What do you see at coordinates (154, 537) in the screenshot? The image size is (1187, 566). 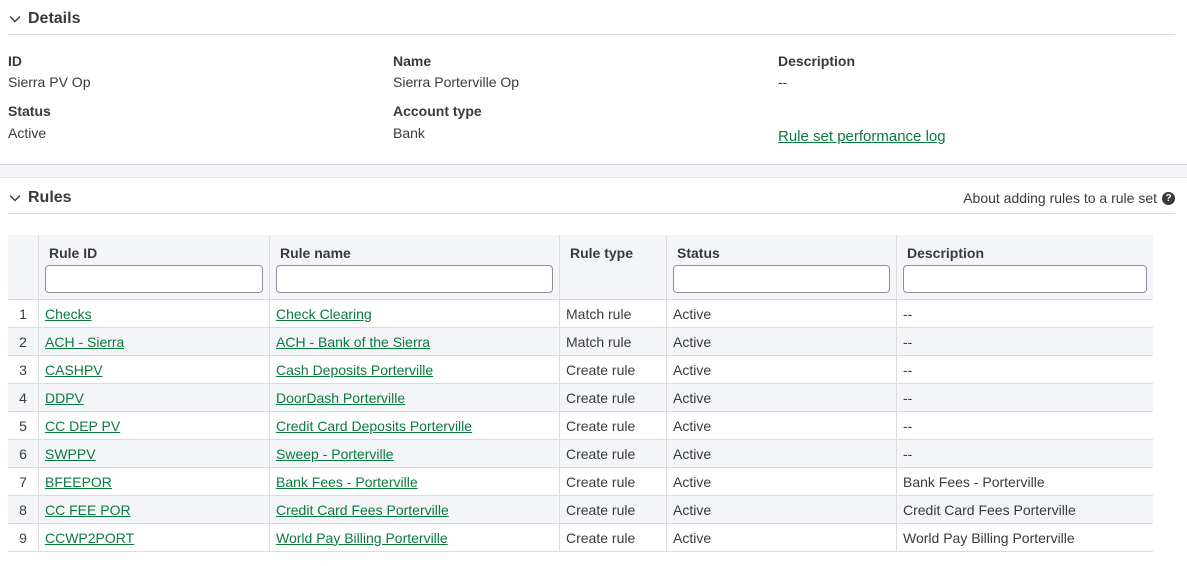 I see `rule-id-cell: CCWP2PORT` at bounding box center [154, 537].